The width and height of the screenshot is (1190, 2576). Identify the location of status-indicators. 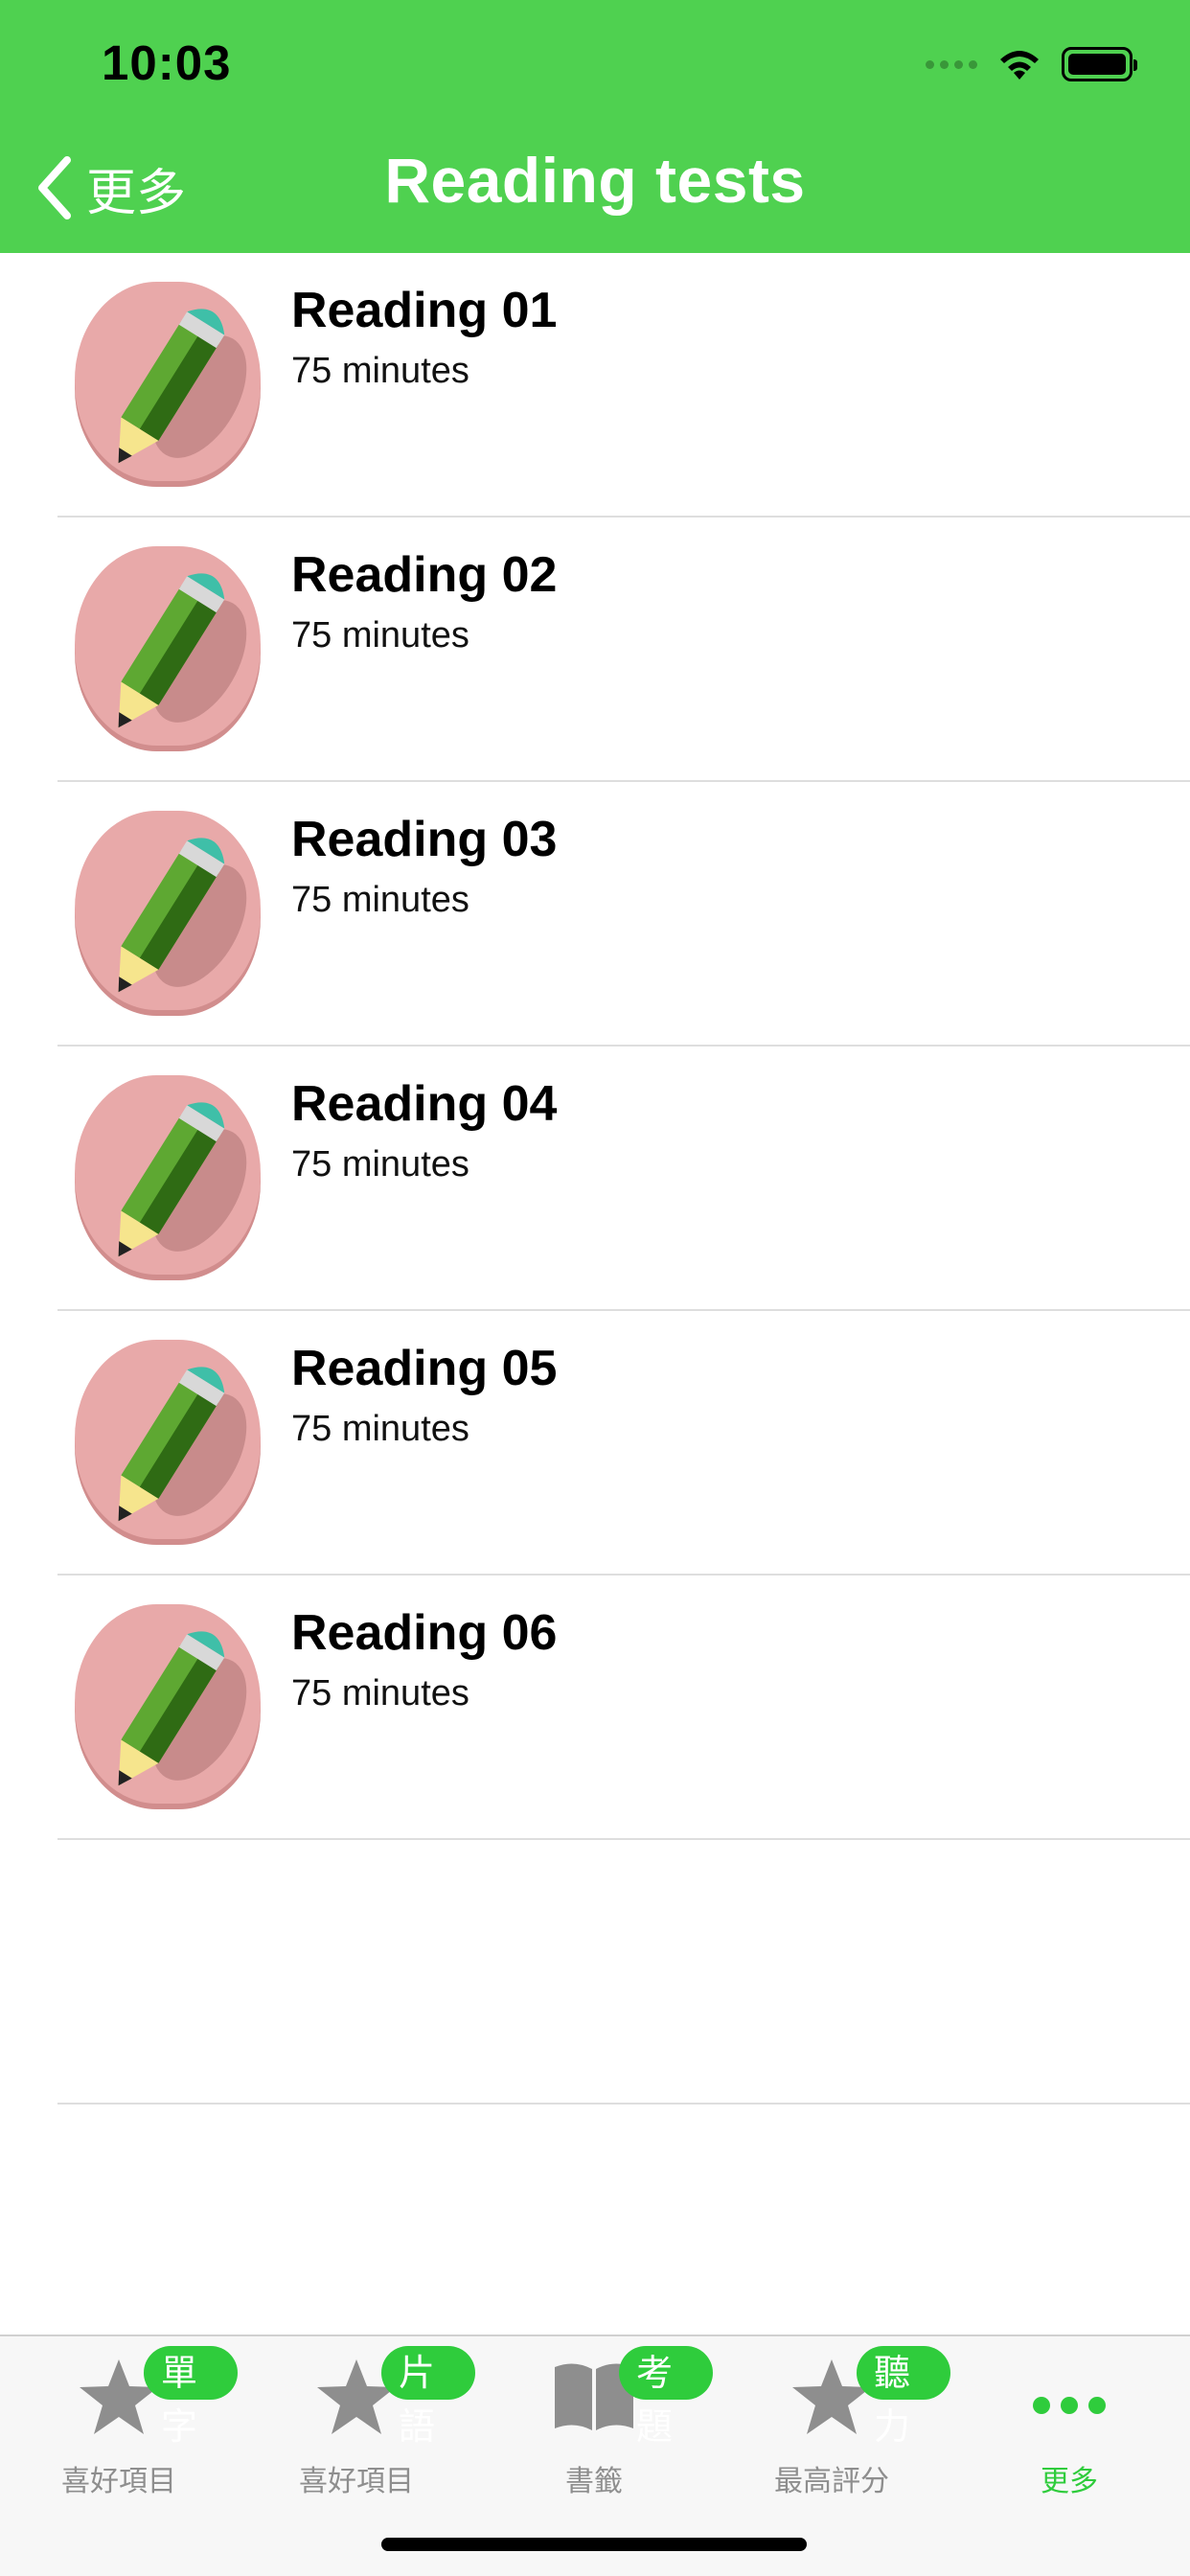
(1032, 64).